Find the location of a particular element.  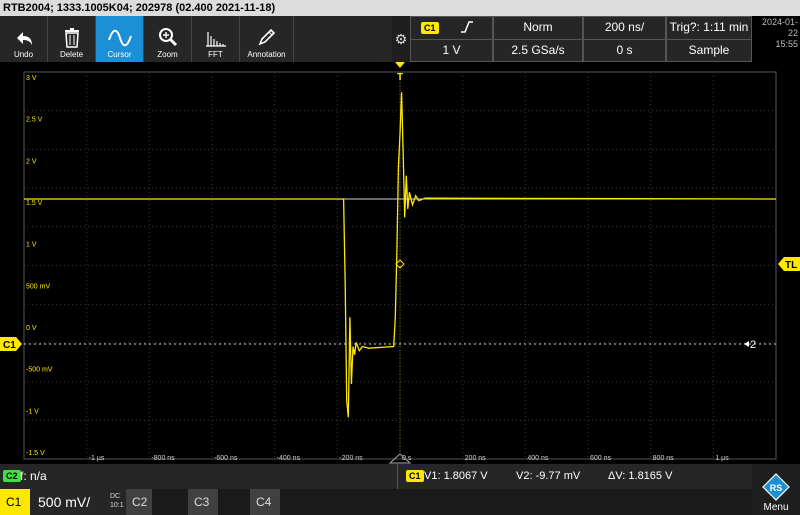

x-tick-label: 800 ns is located at coordinates (664, 458).